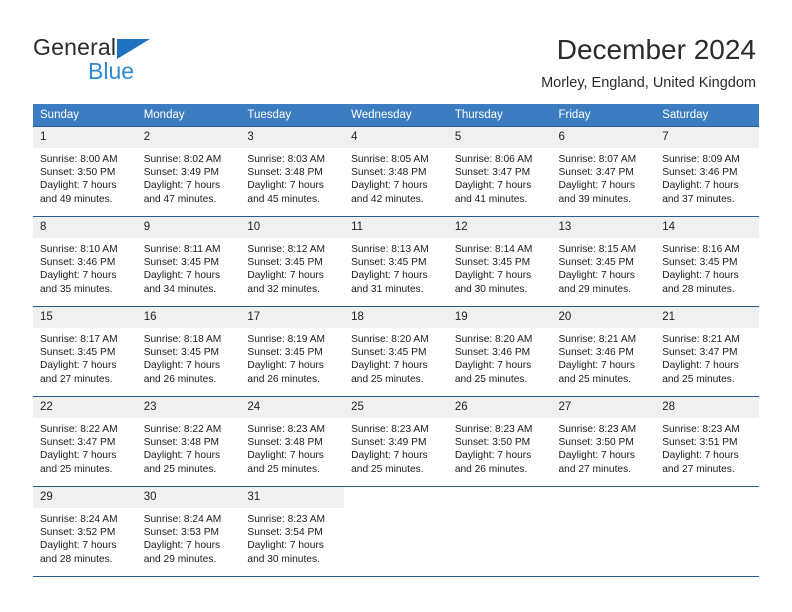  What do you see at coordinates (389, 443) in the screenshot?
I see `sunset-text: Sunset: 3:49 PM` at bounding box center [389, 443].